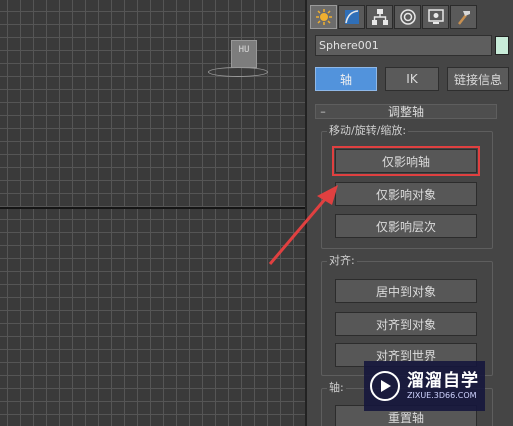 This screenshot has width=513, height=426. Describe the element at coordinates (385, 386) in the screenshot. I see `play-logo-icon` at that location.